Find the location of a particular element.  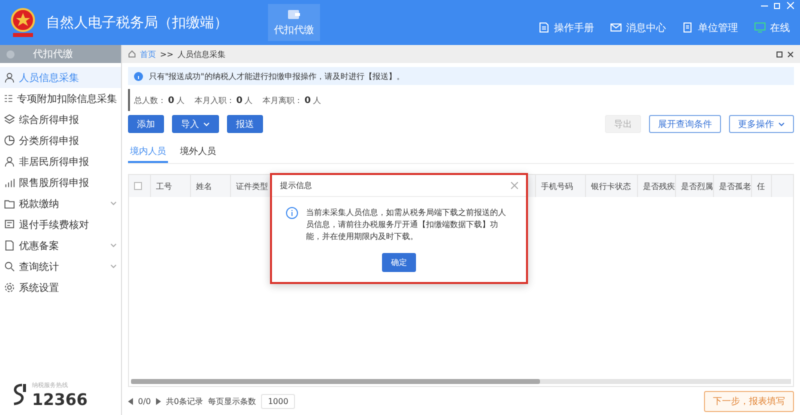

link-label: 操作手册 is located at coordinates (574, 28).